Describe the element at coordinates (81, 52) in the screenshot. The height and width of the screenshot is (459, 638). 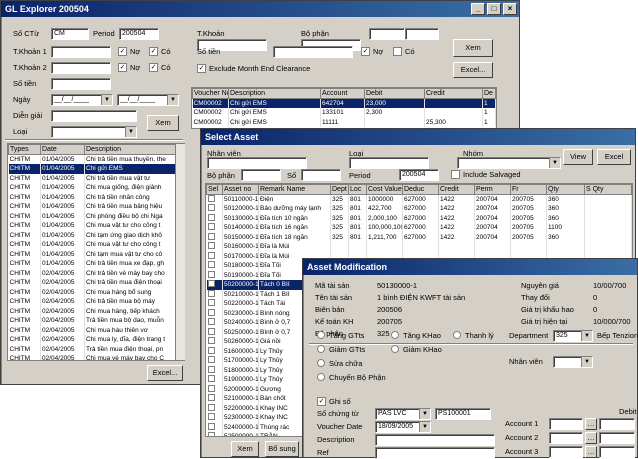
I see `tk1-input` at that location.